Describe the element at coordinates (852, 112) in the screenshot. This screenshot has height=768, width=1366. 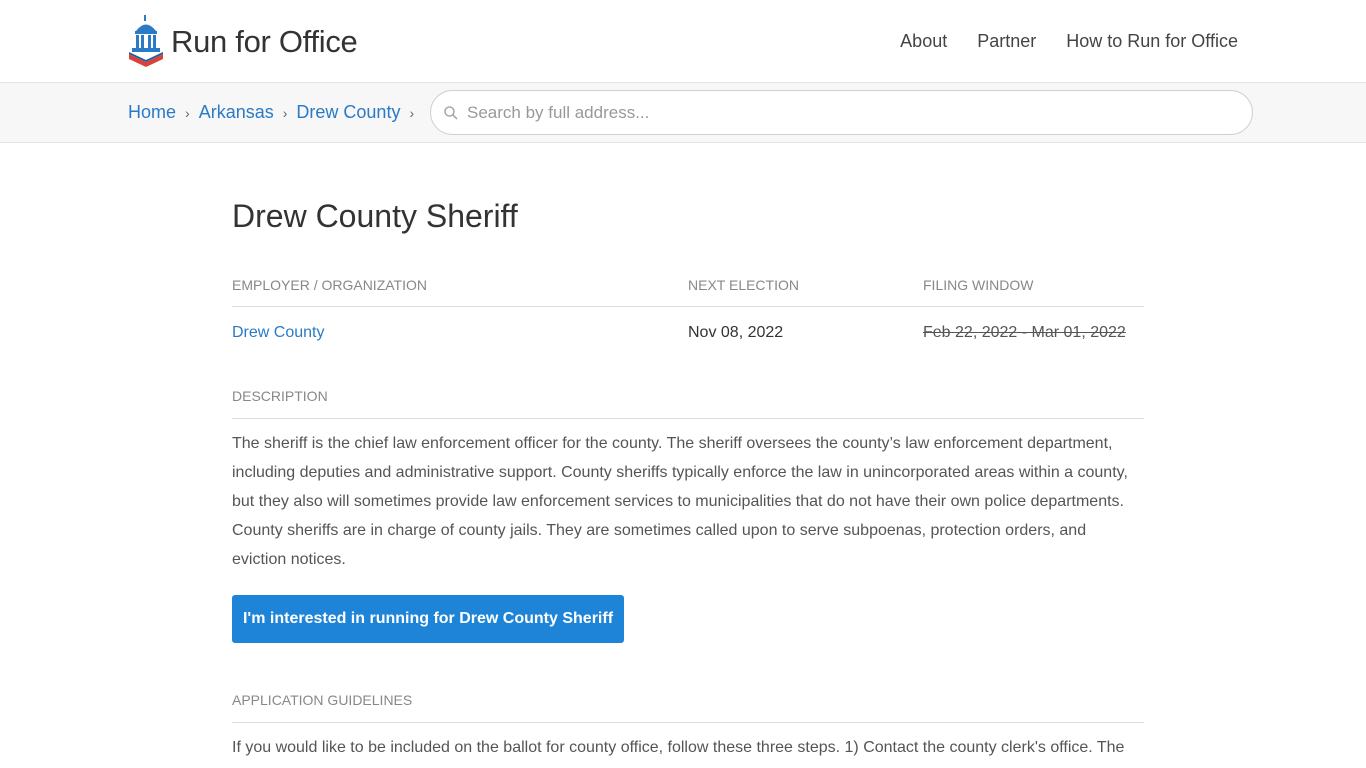
I see `address-search-input` at that location.